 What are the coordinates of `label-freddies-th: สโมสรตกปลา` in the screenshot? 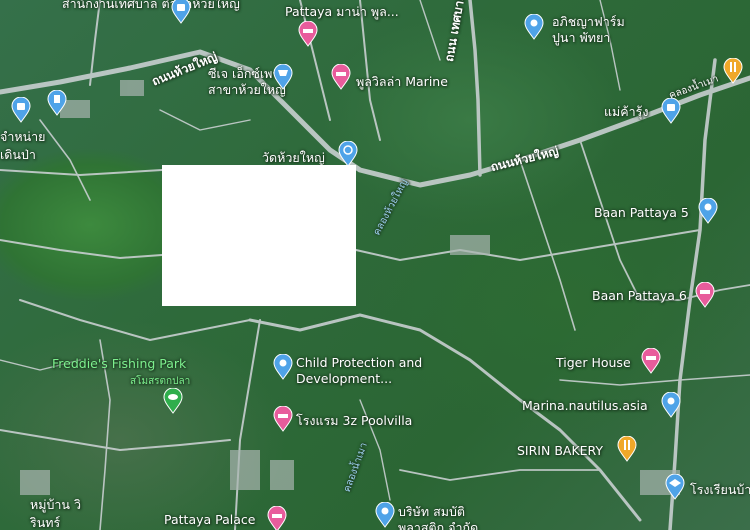 It's located at (160, 381).